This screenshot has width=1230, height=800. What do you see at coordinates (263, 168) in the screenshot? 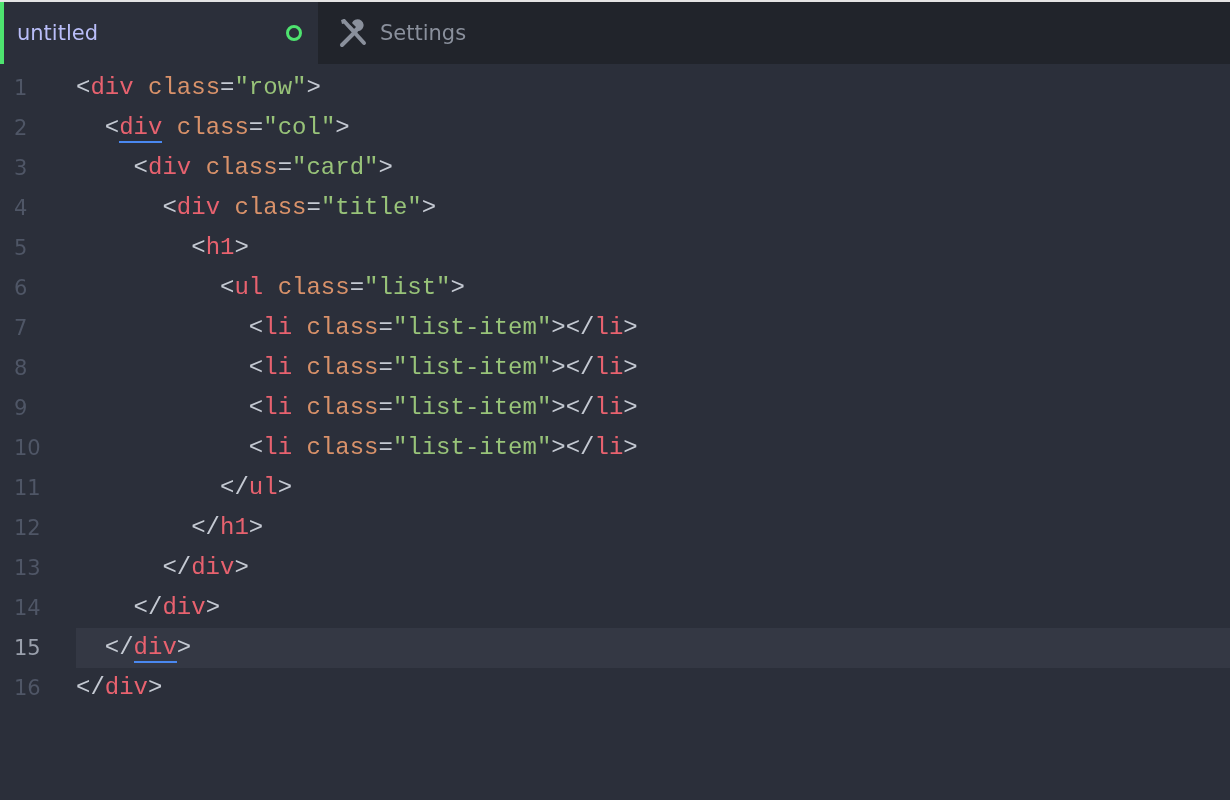
I see `code-line: <div class="card">` at bounding box center [263, 168].